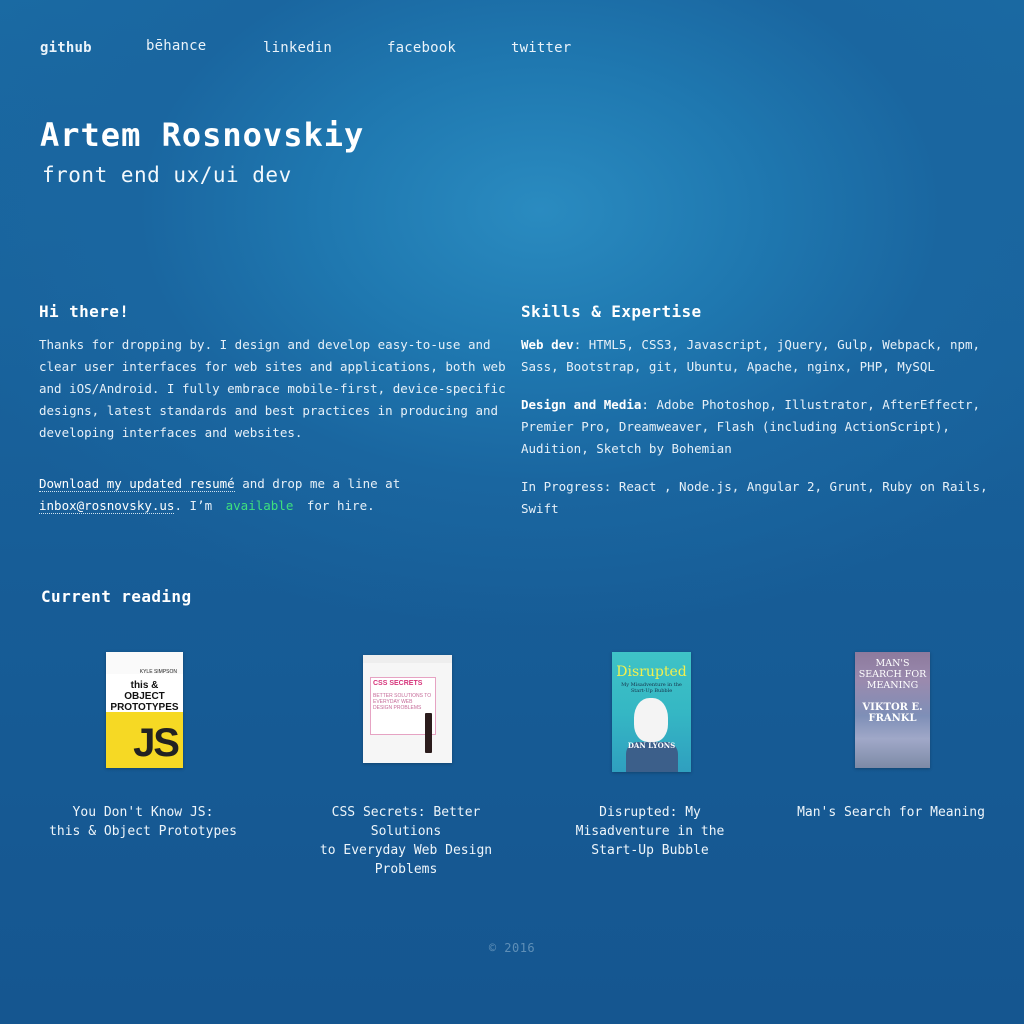 The height and width of the screenshot is (1024, 1024). Describe the element at coordinates (202, 135) in the screenshot. I see `page-title: Artem Rosnovskiy` at that location.